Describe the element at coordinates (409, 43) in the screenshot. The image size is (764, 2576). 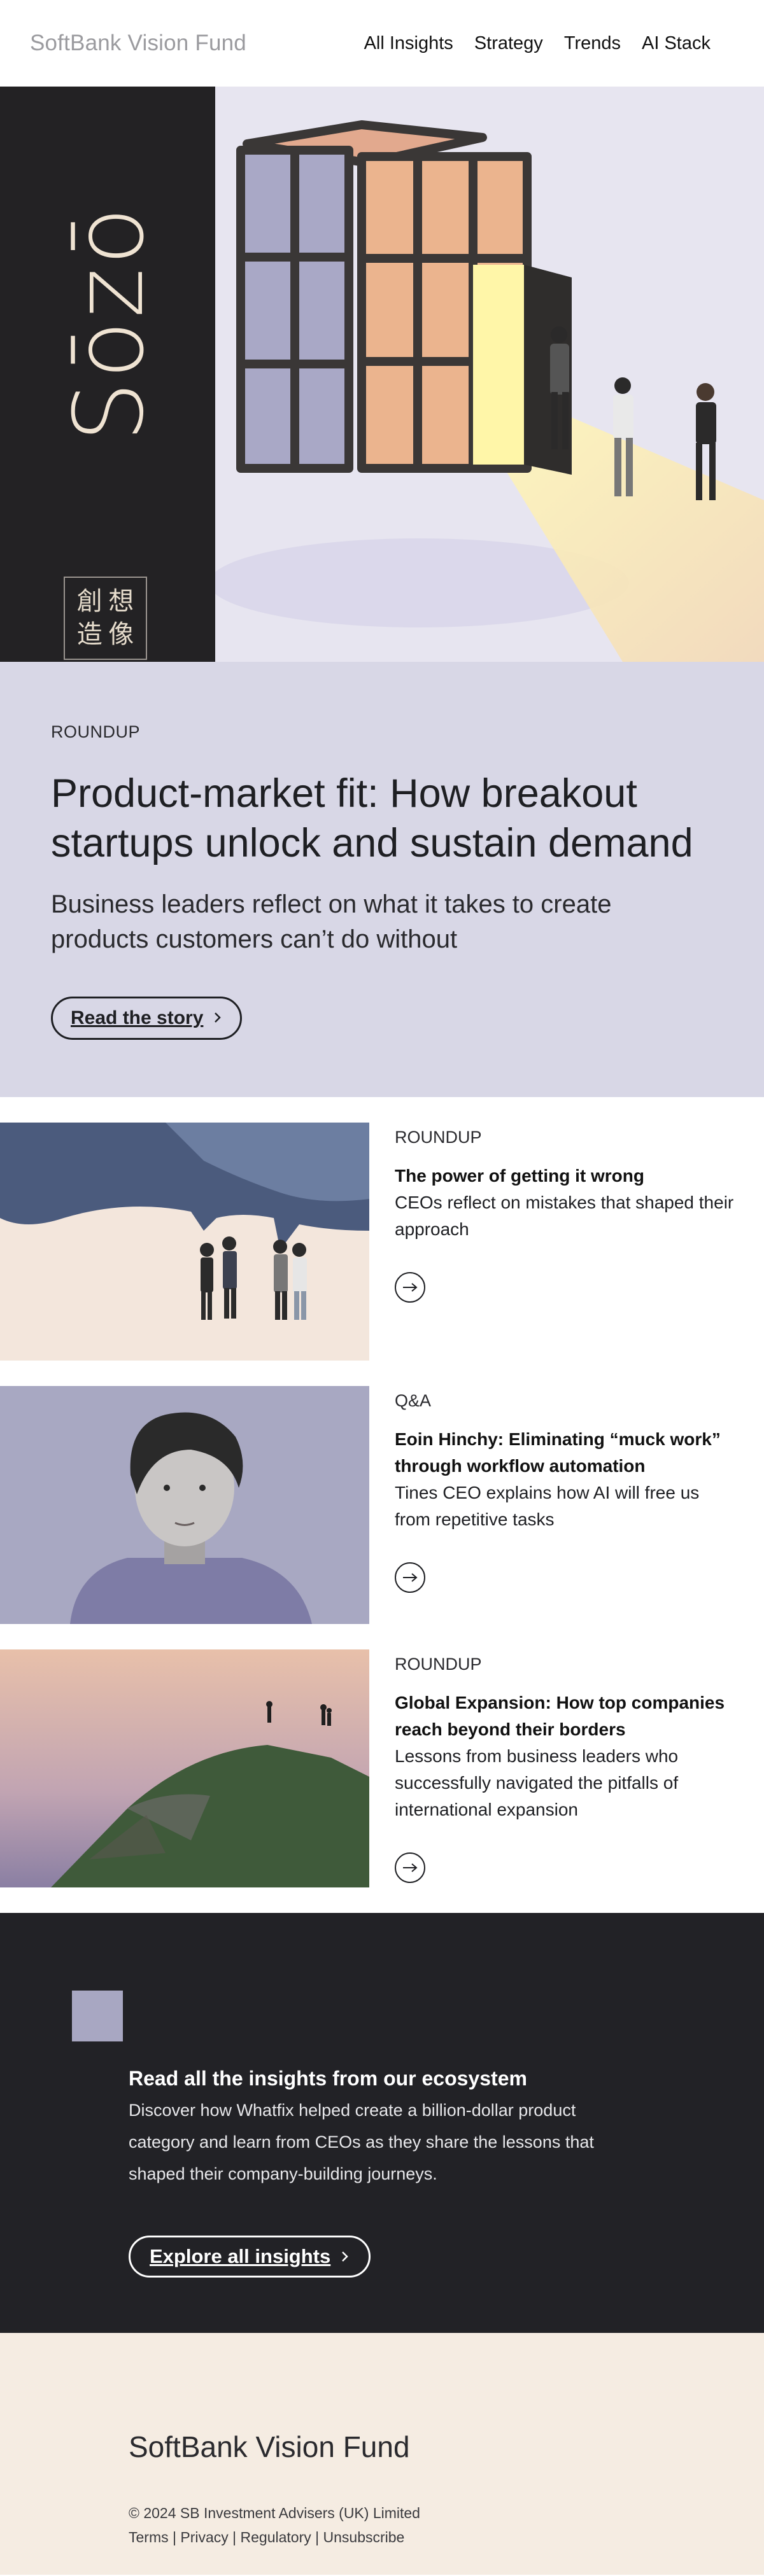
I see `nav-all-insights: All Insights` at that location.